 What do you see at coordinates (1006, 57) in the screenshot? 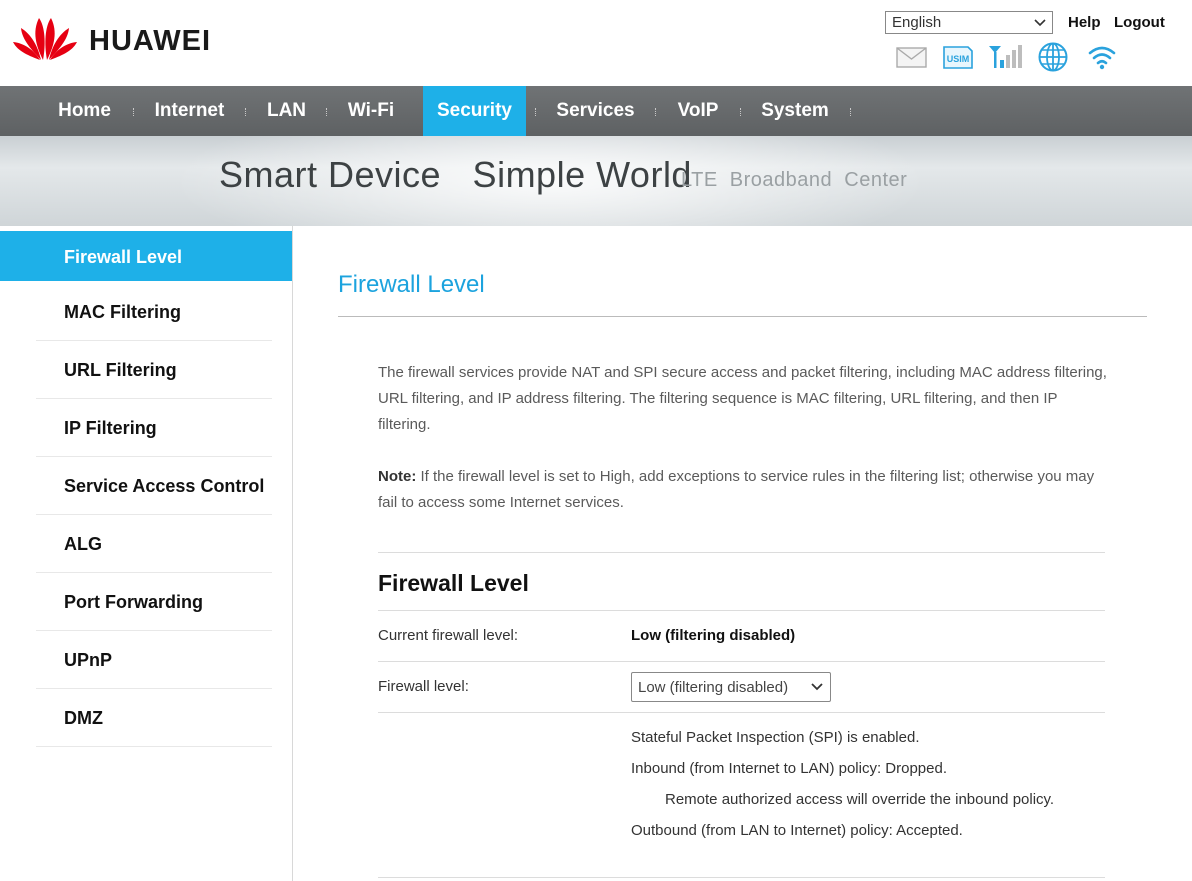
I see `signal-icon` at bounding box center [1006, 57].